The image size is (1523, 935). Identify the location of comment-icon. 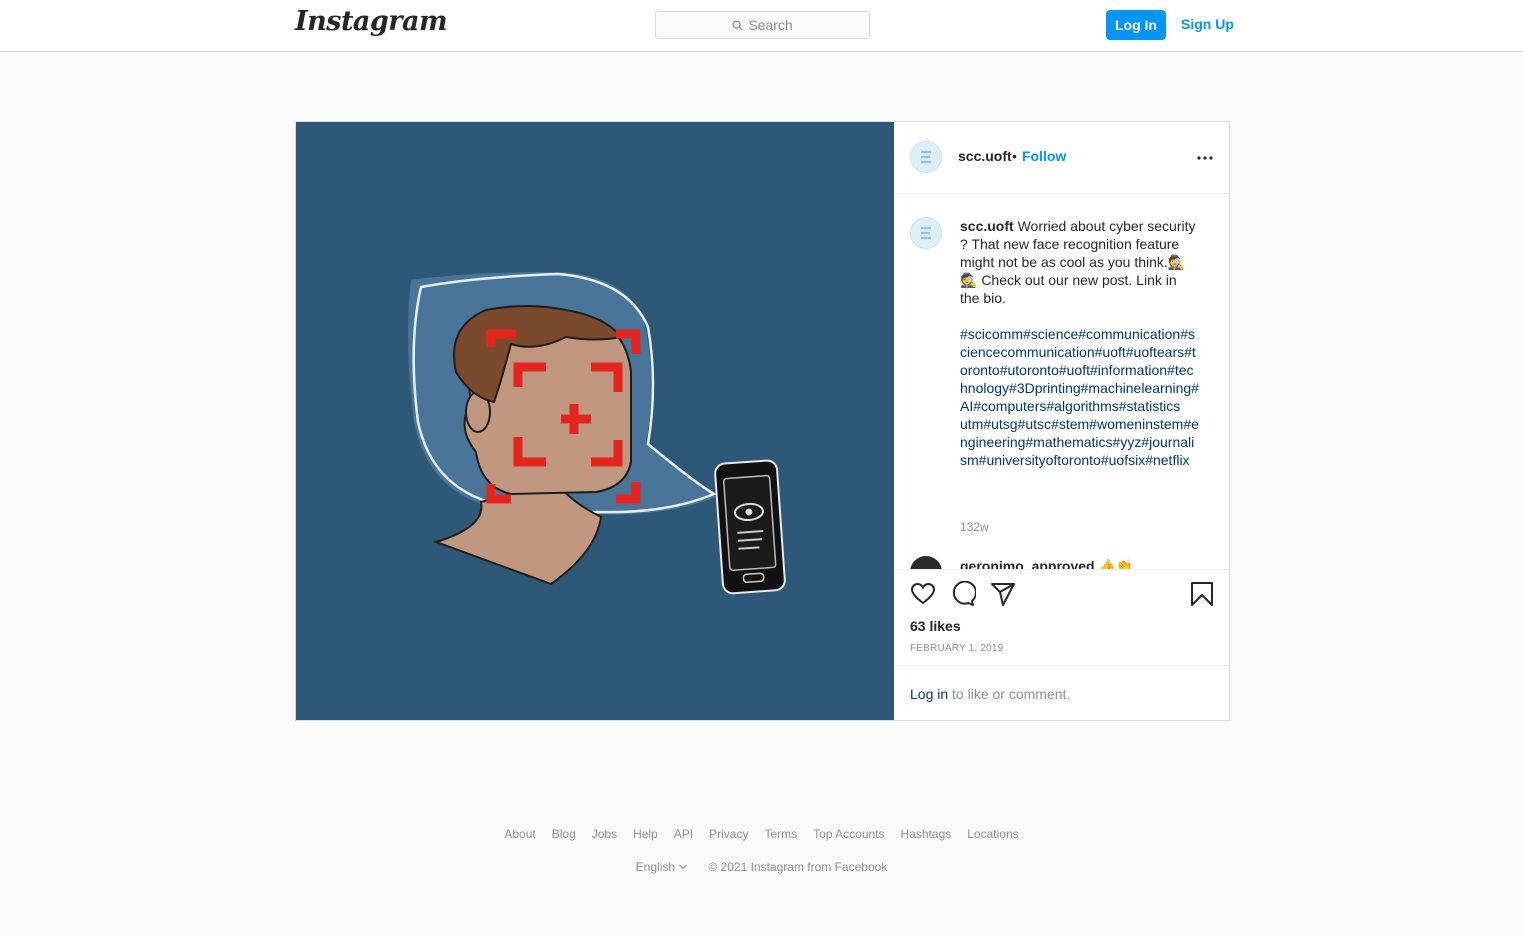
(963, 594).